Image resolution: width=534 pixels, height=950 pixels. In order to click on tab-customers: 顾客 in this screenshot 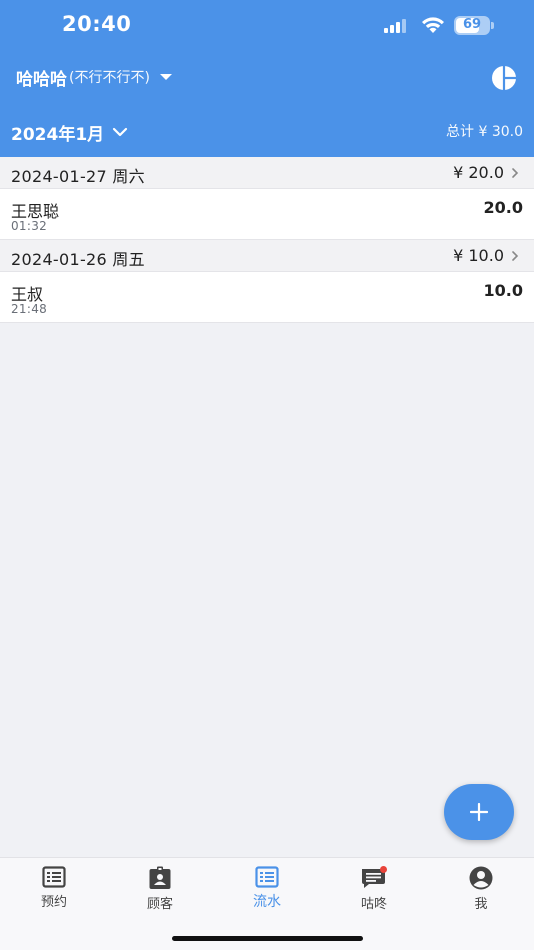, I will do `click(160, 890)`.